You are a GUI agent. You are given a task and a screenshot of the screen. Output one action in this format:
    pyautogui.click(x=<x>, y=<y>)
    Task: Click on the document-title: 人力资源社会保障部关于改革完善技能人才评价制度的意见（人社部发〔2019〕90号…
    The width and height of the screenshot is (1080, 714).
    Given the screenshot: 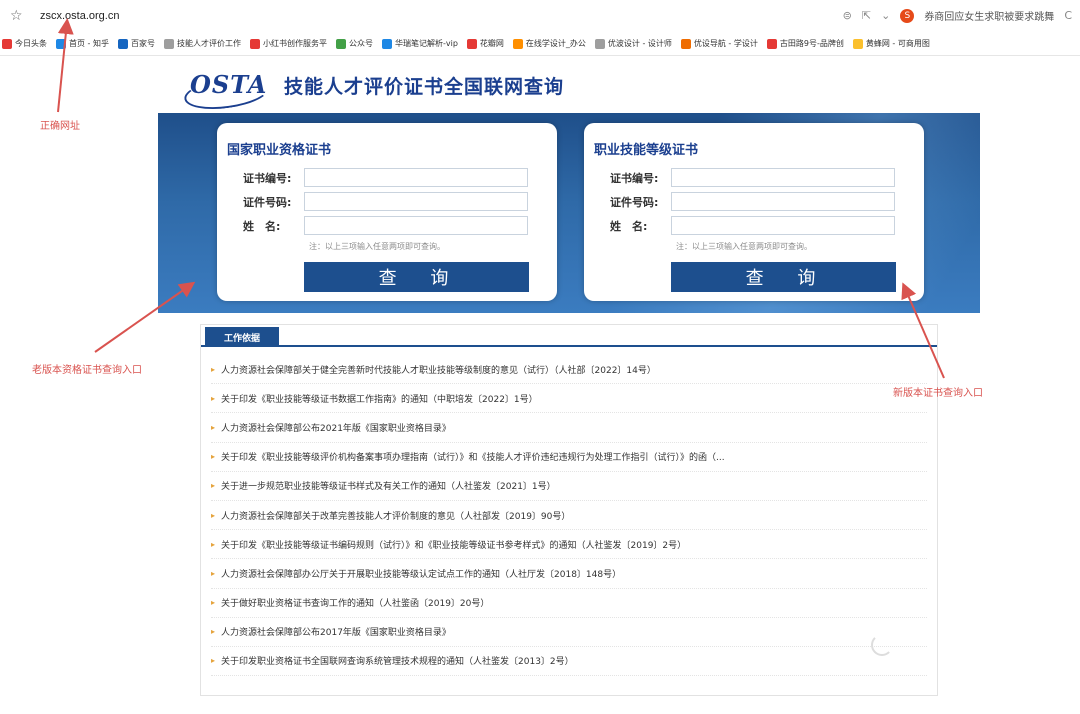 What is the action you would take?
    pyautogui.click(x=396, y=516)
    